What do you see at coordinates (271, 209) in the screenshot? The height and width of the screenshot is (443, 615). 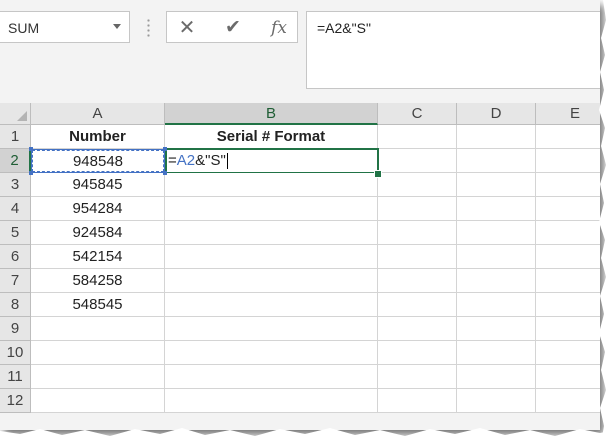 I see `cell-b4` at bounding box center [271, 209].